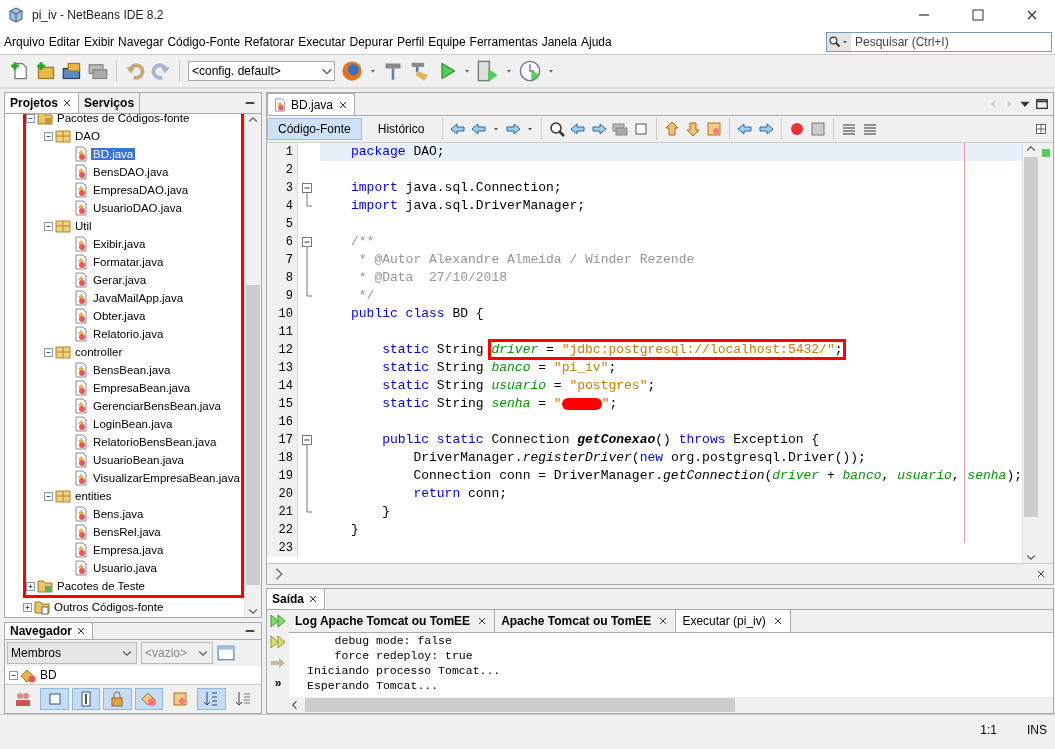 Image resolution: width=1055 pixels, height=749 pixels. Describe the element at coordinates (672, 129) in the screenshot. I see `arrow-up-icon` at that location.